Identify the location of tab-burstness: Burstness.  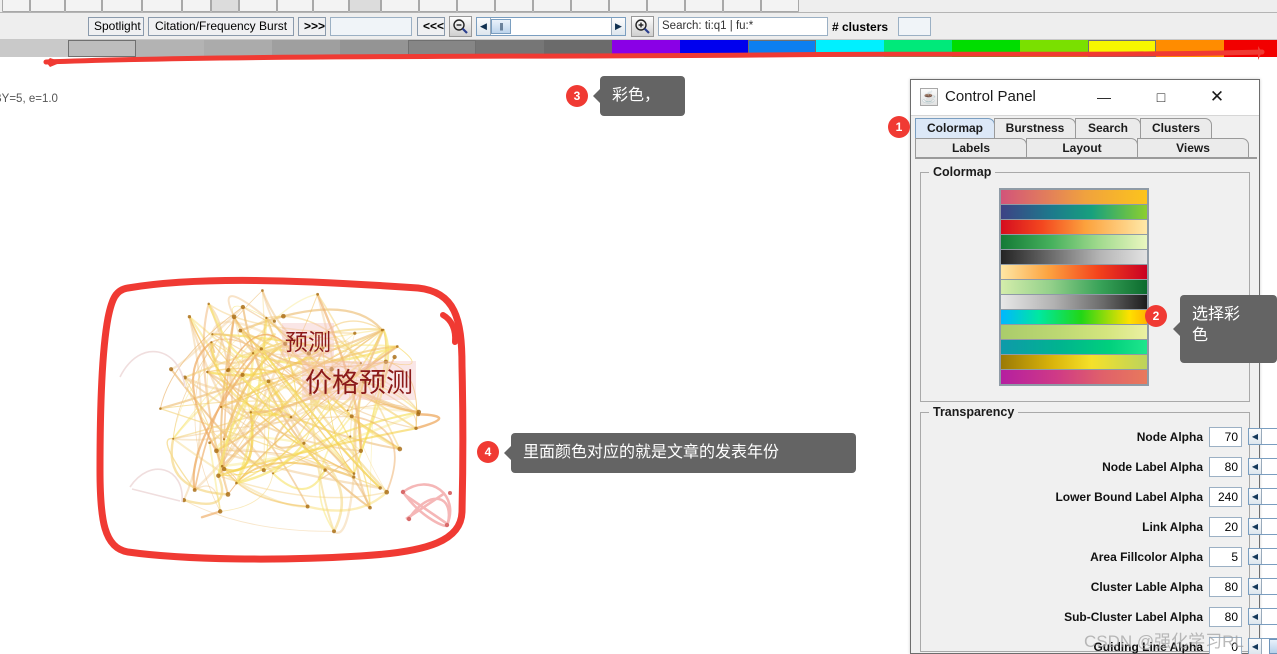
(1035, 128).